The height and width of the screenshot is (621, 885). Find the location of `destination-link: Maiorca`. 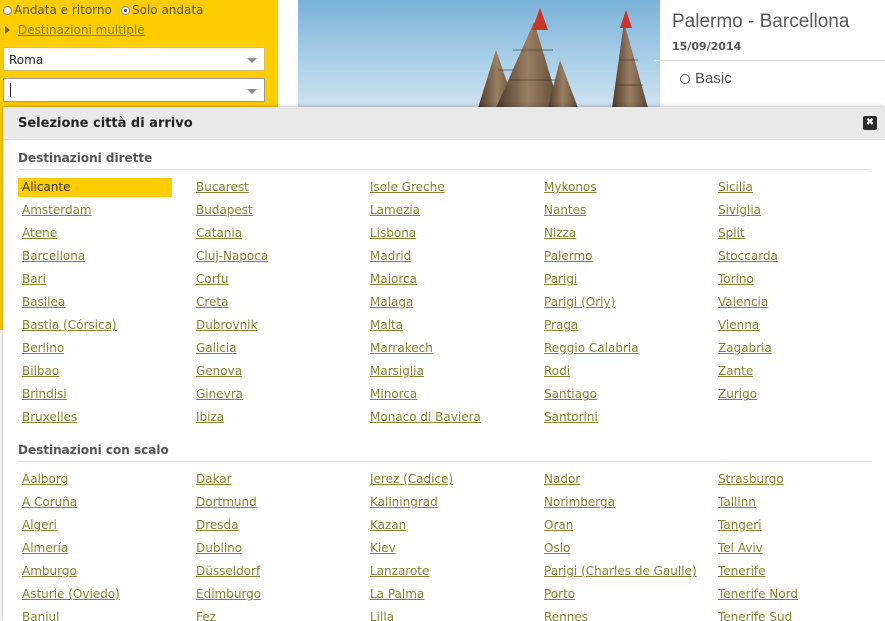

destination-link: Maiorca is located at coordinates (443, 279).